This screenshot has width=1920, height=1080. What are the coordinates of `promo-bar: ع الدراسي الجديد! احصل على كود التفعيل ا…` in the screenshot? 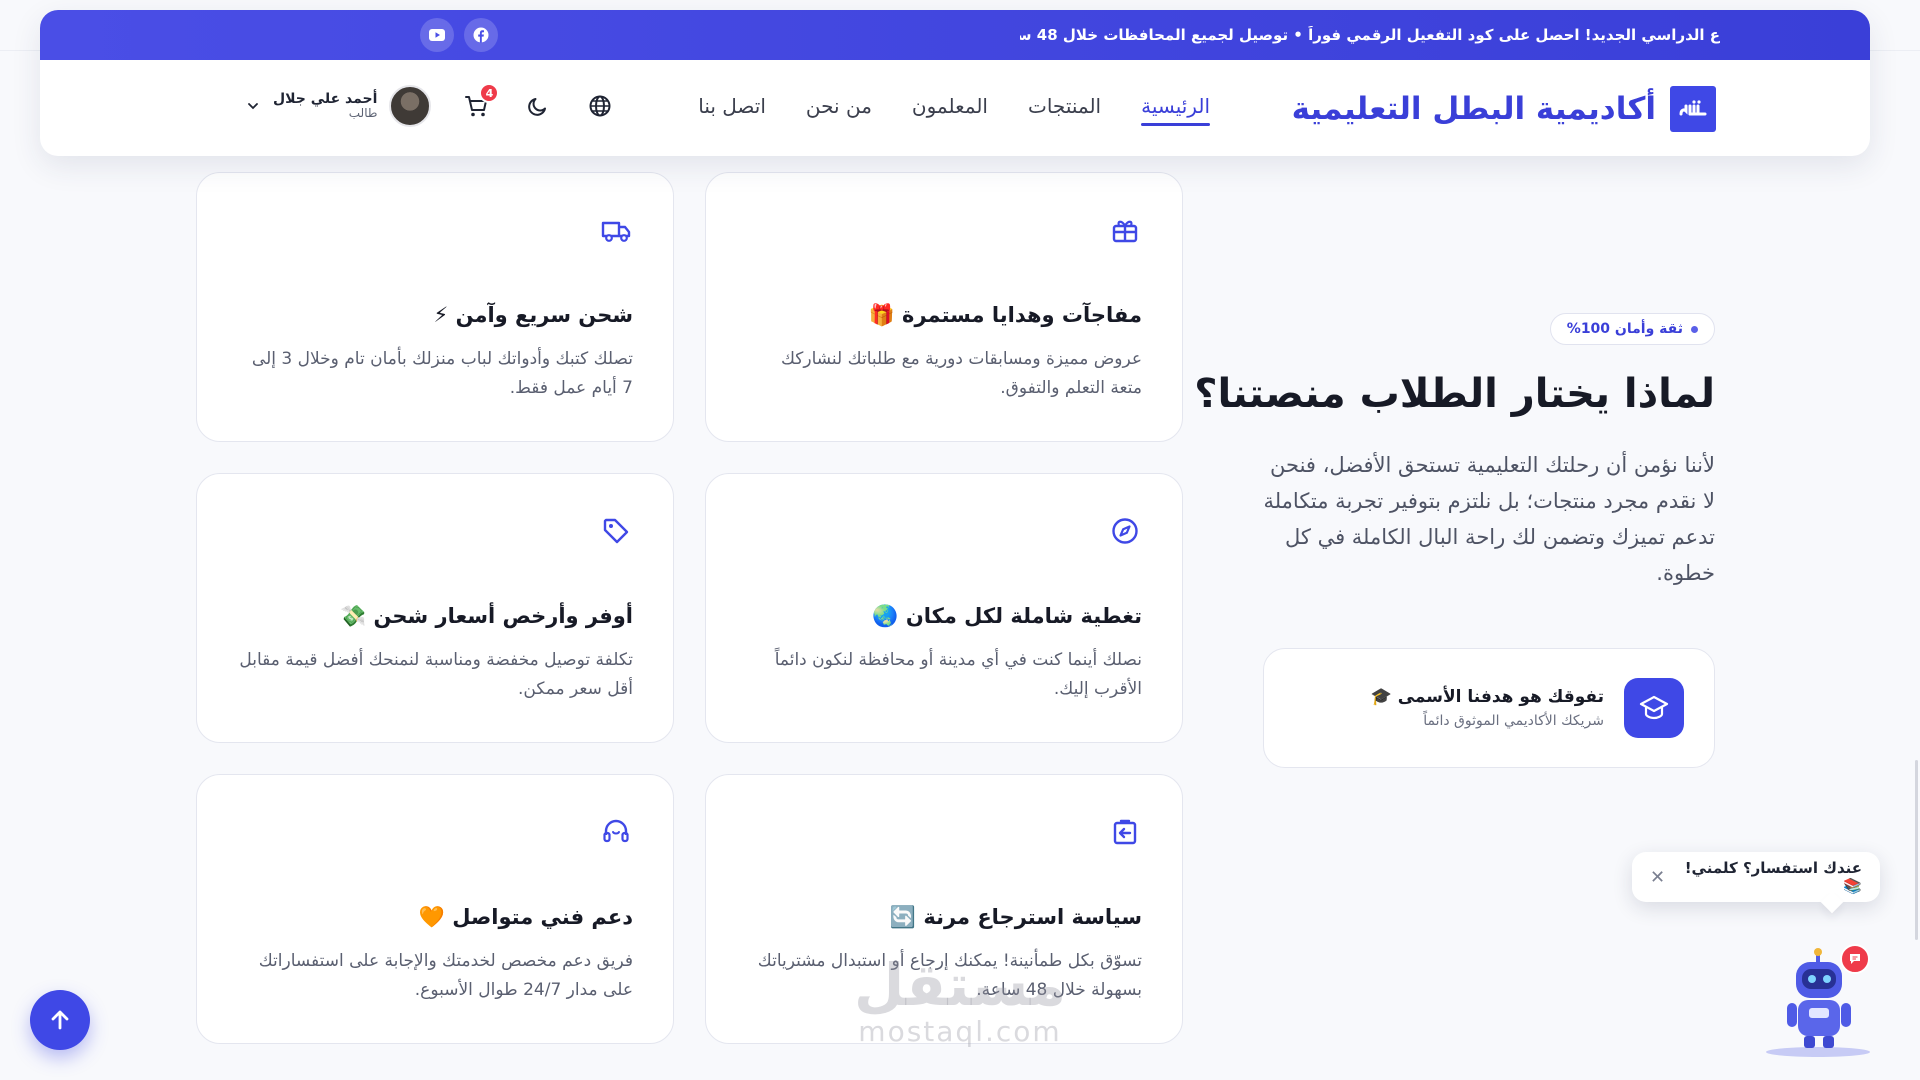 It's located at (955, 35).